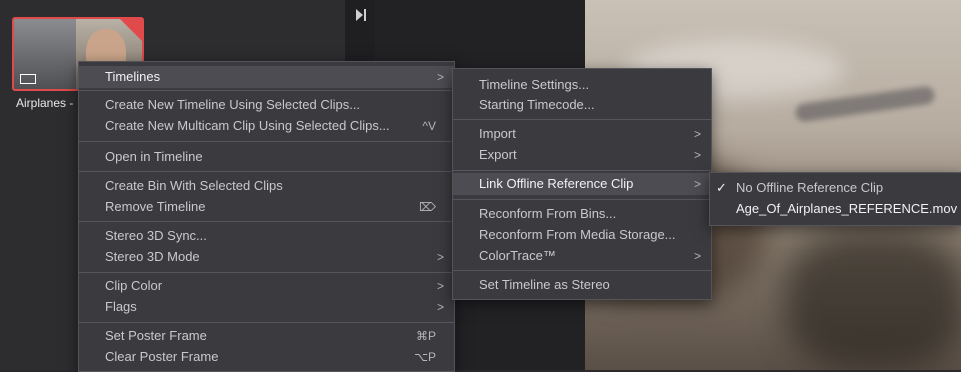  I want to click on delete-icon: ⌦, so click(427, 207).